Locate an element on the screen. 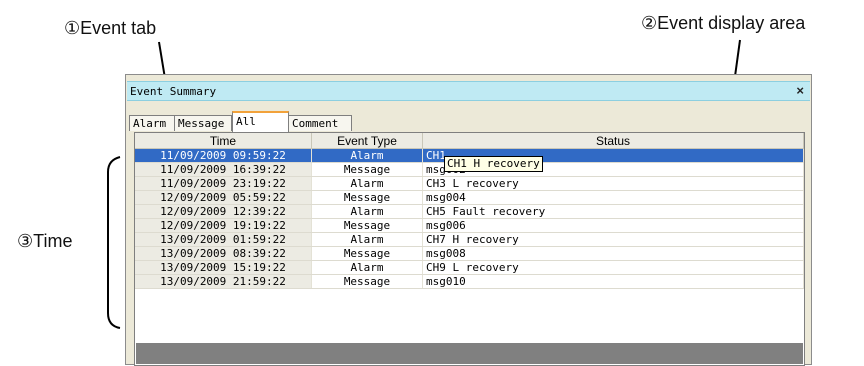  cell-time: 13/09/2009 21:59:22 is located at coordinates (223, 281).